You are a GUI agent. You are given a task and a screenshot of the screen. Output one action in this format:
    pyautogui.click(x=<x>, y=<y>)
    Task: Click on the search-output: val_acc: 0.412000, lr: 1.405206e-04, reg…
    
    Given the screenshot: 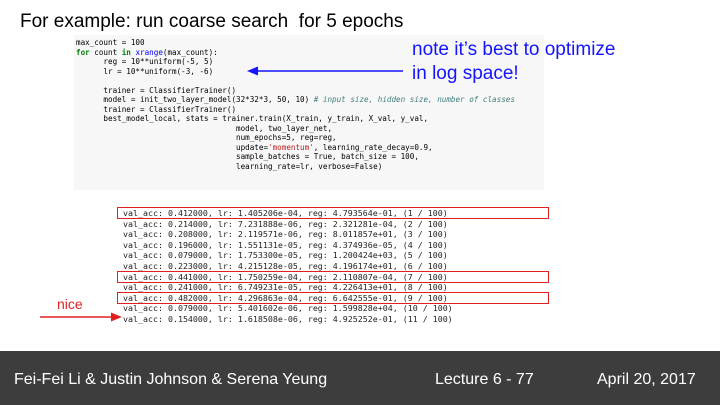 What is the action you would take?
    pyautogui.click(x=288, y=266)
    